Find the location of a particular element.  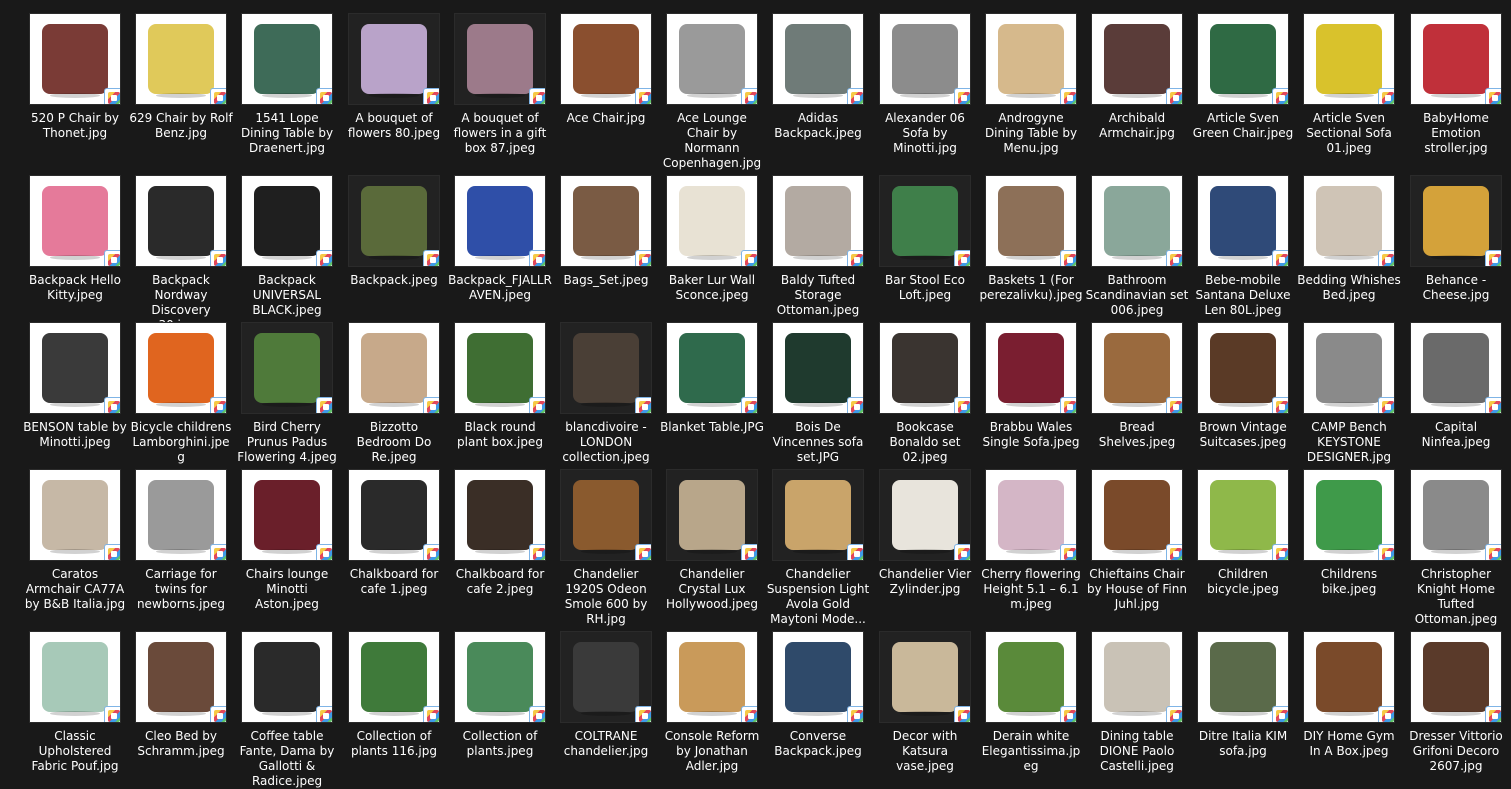

file-item: Chairs lounge Minotti Aston.jpeg is located at coordinates (287, 540).